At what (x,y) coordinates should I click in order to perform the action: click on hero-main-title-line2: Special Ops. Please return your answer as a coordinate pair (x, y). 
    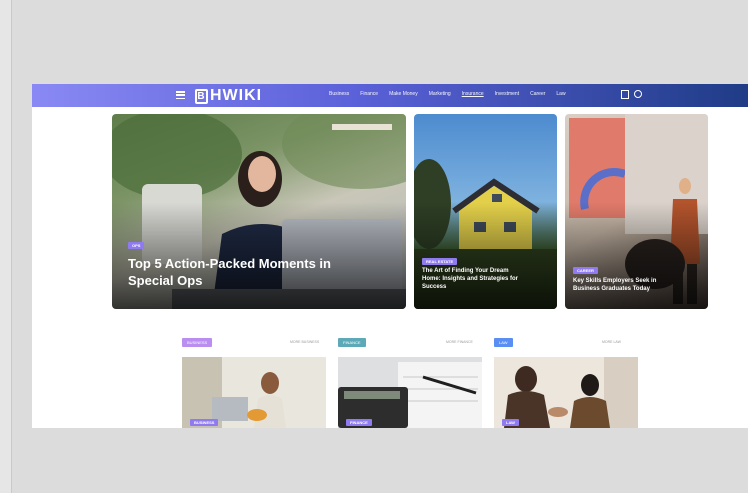
    Looking at the image, I should click on (165, 280).